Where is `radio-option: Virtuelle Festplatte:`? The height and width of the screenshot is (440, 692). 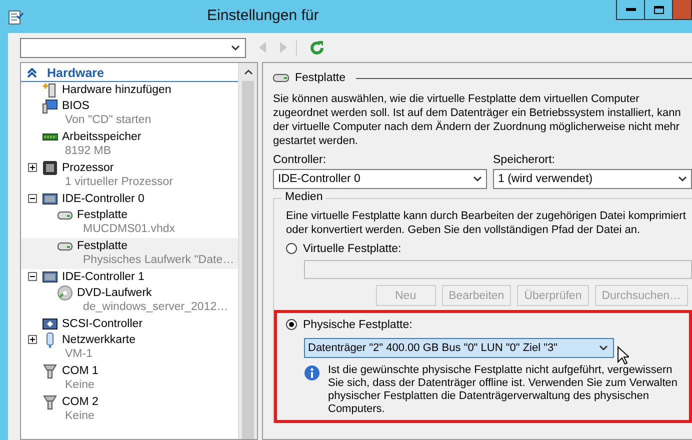 radio-option: Virtuelle Festplatte: is located at coordinates (344, 248).